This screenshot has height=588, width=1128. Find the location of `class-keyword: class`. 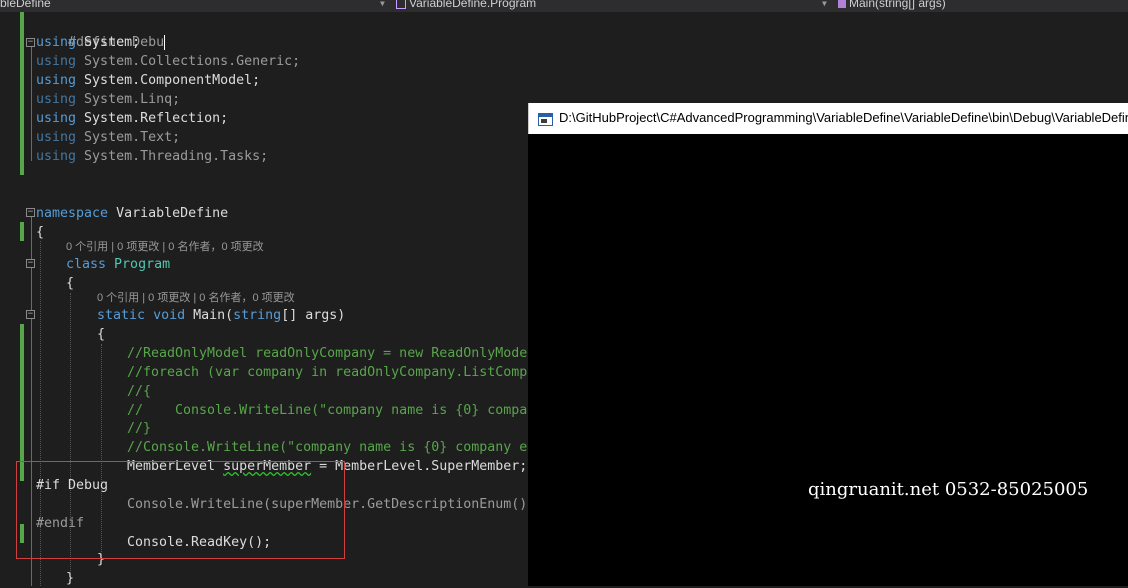

class-keyword: class is located at coordinates (86, 264).